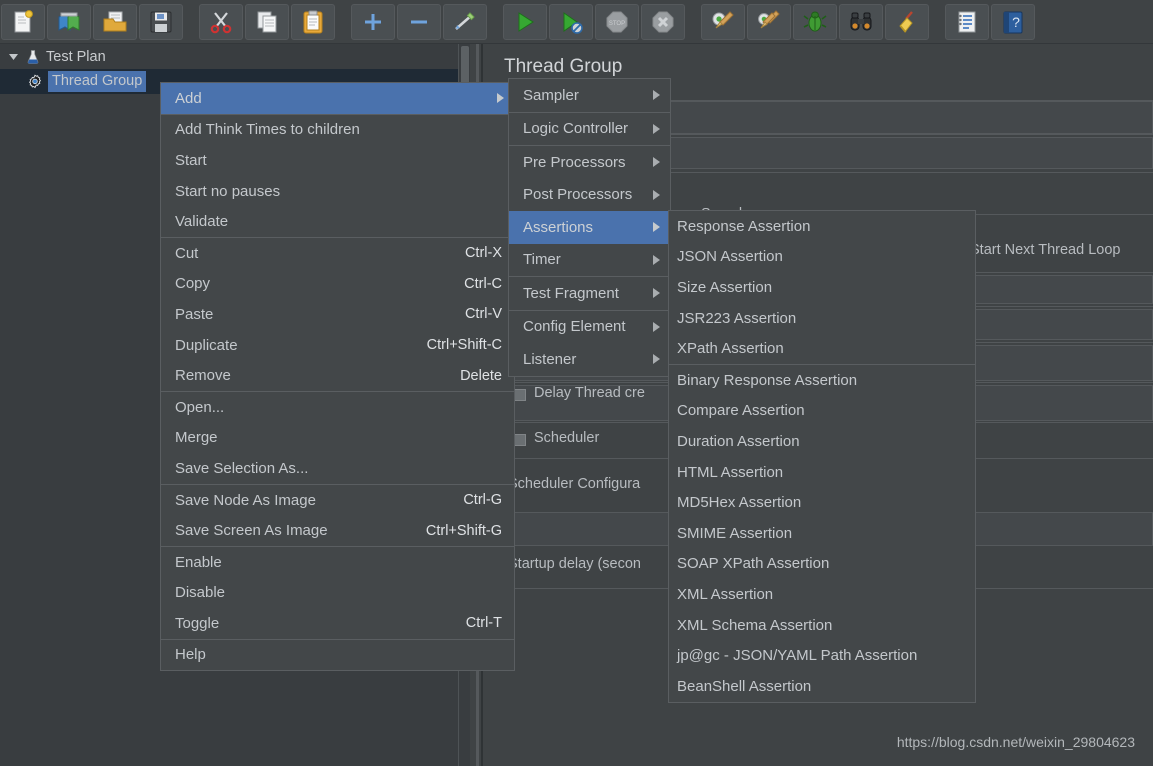 The image size is (1153, 766). I want to click on menu-item-disable: Disable, so click(337, 593).